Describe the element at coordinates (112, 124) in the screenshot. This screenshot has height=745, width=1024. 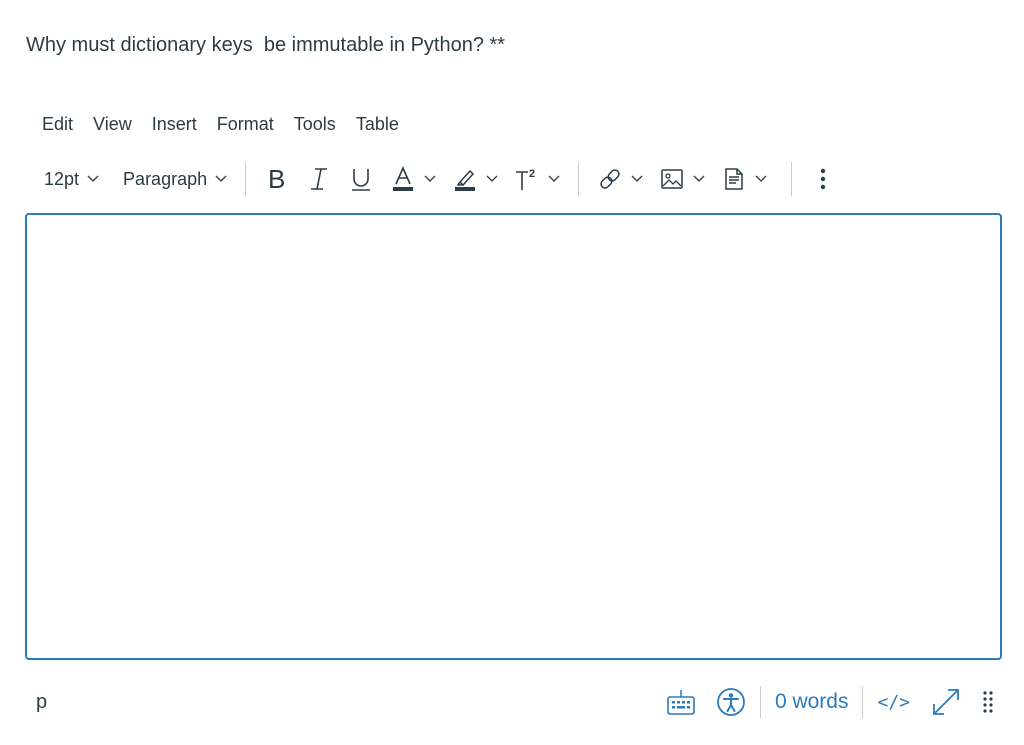
I see `menu-view: View` at that location.